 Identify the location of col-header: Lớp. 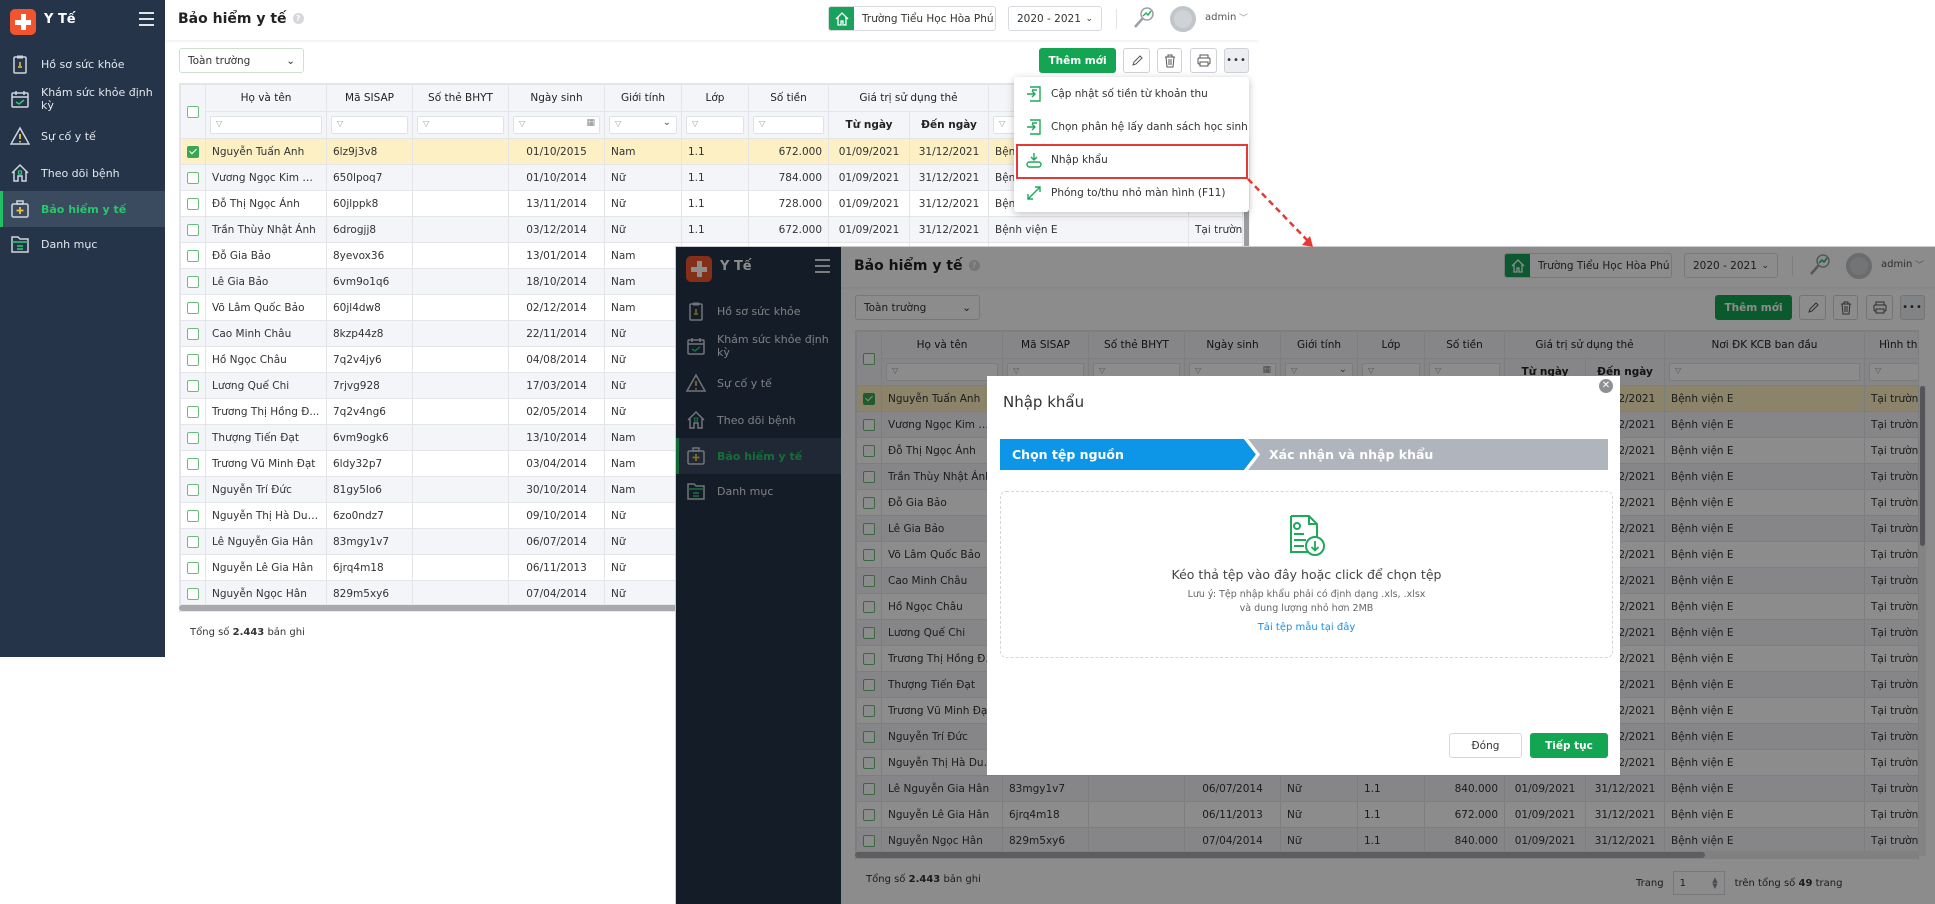
(715, 98).